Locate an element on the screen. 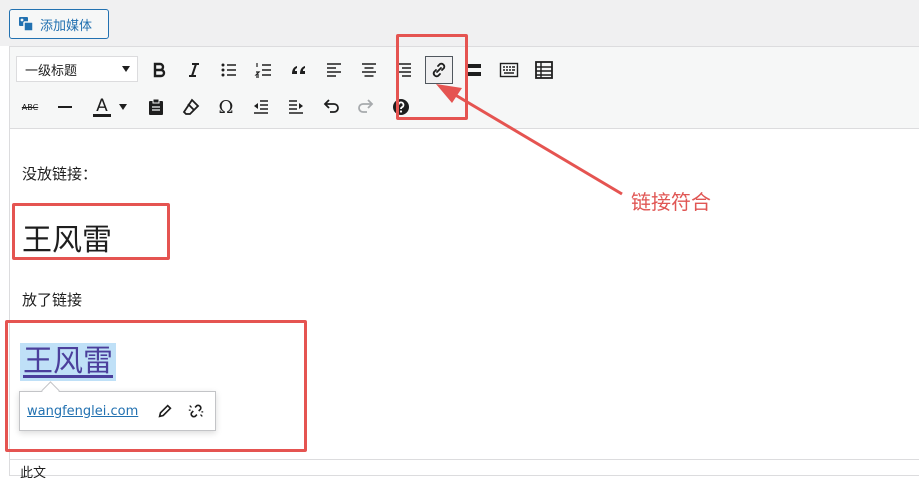  bold-icon is located at coordinates (159, 70).